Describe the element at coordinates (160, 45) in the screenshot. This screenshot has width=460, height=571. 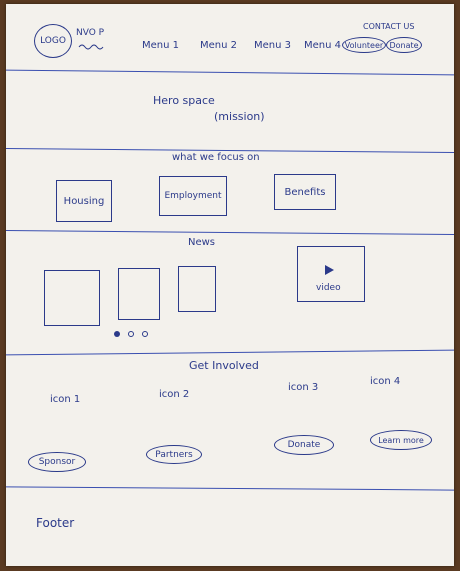
I see `menu-item-1: Menu 1` at that location.